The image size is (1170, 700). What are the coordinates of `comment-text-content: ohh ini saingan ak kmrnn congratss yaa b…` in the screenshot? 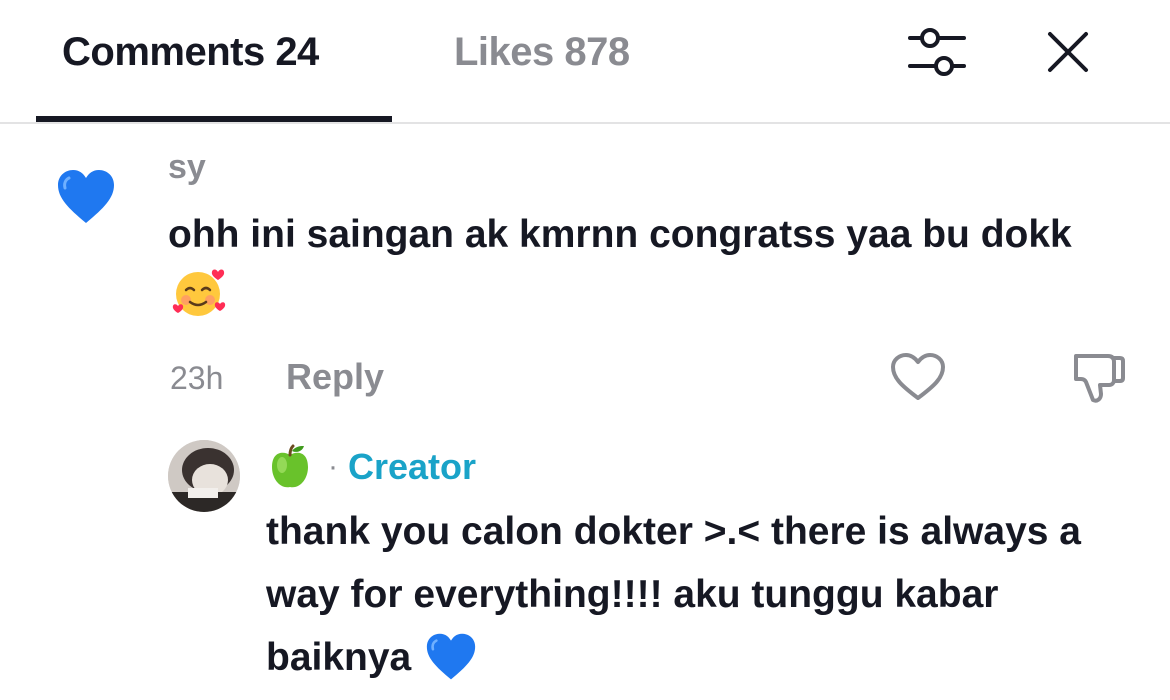 It's located at (620, 234).